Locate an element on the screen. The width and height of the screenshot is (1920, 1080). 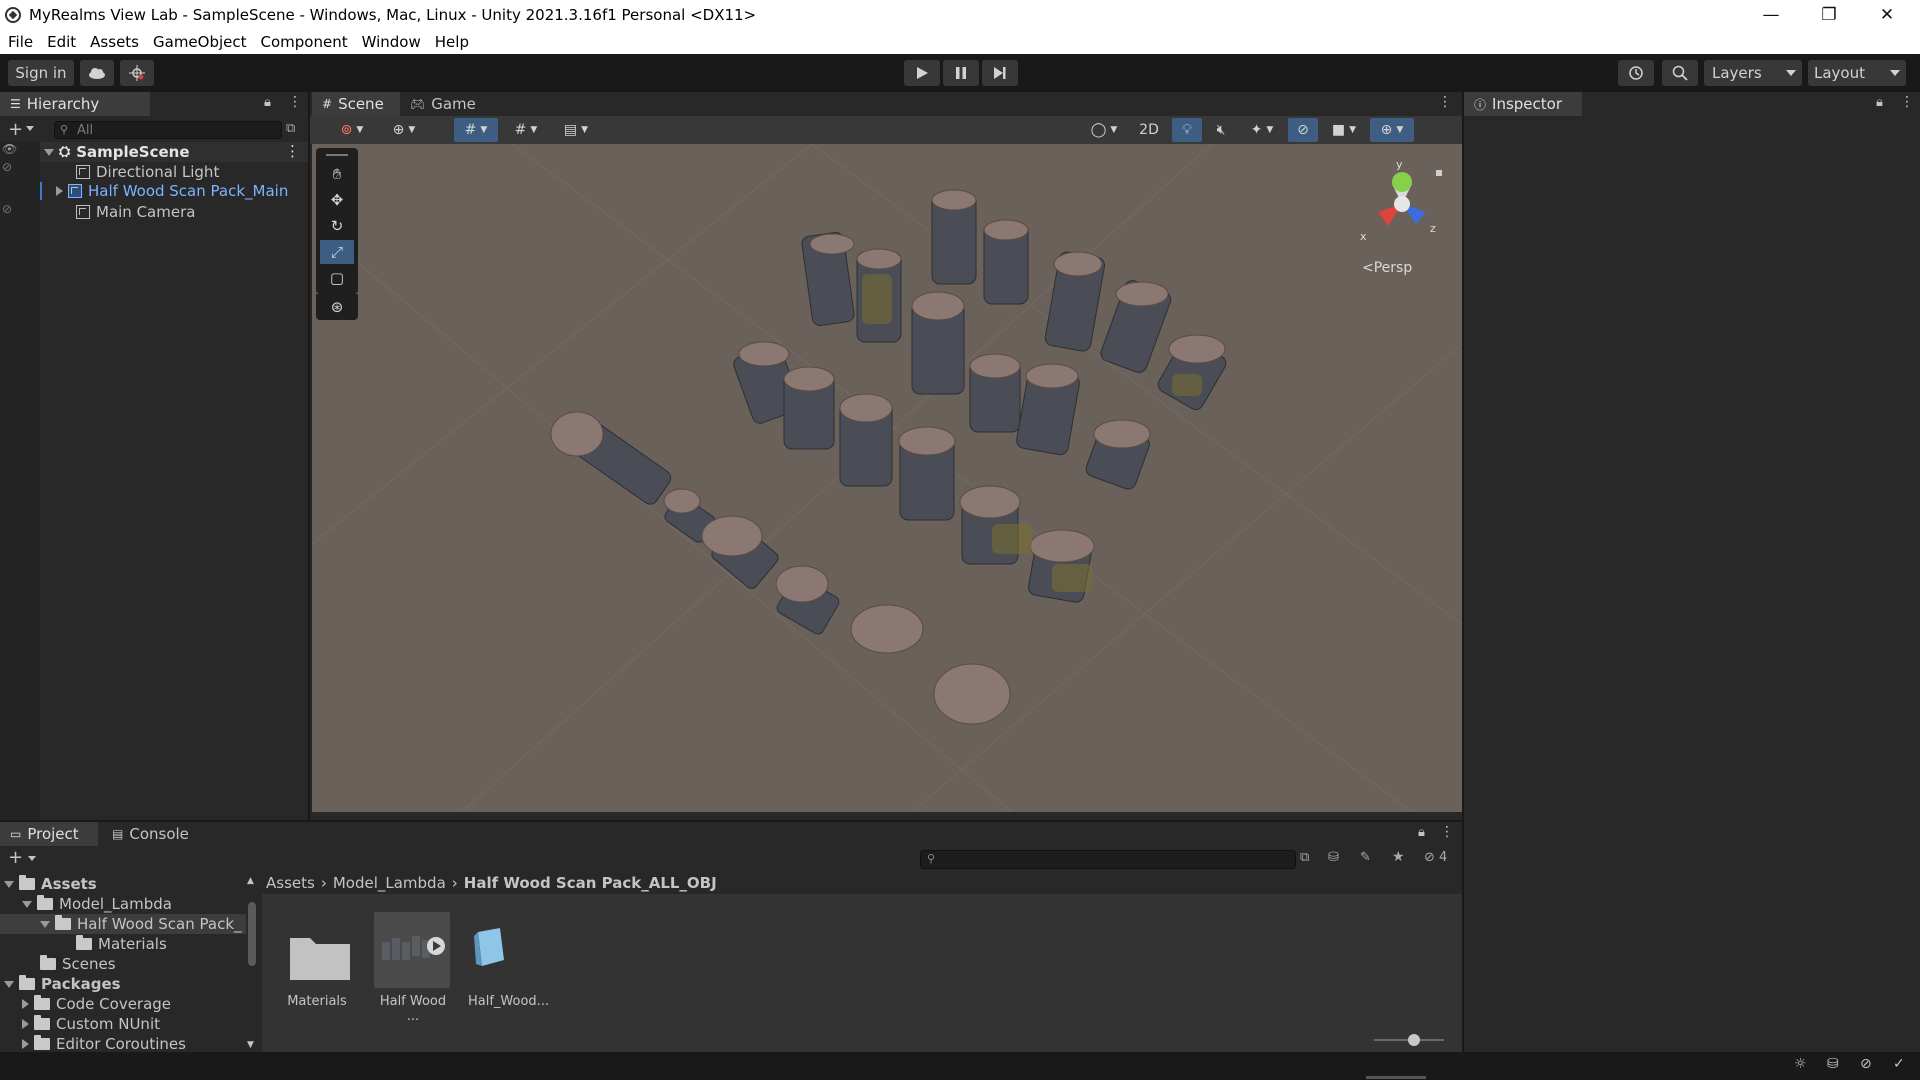
tab-inspector: ⓘ Inspector is located at coordinates (1523, 104).